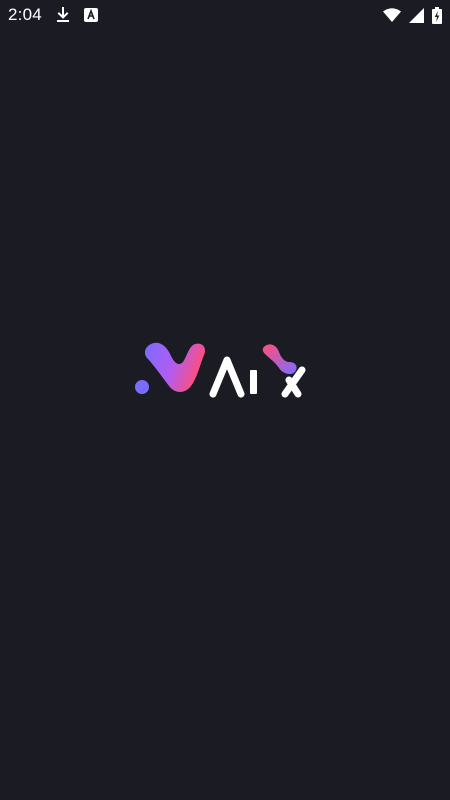 Image resolution: width=450 pixels, height=800 pixels. What do you see at coordinates (257, 371) in the screenshot?
I see `logo-wordmark` at bounding box center [257, 371].